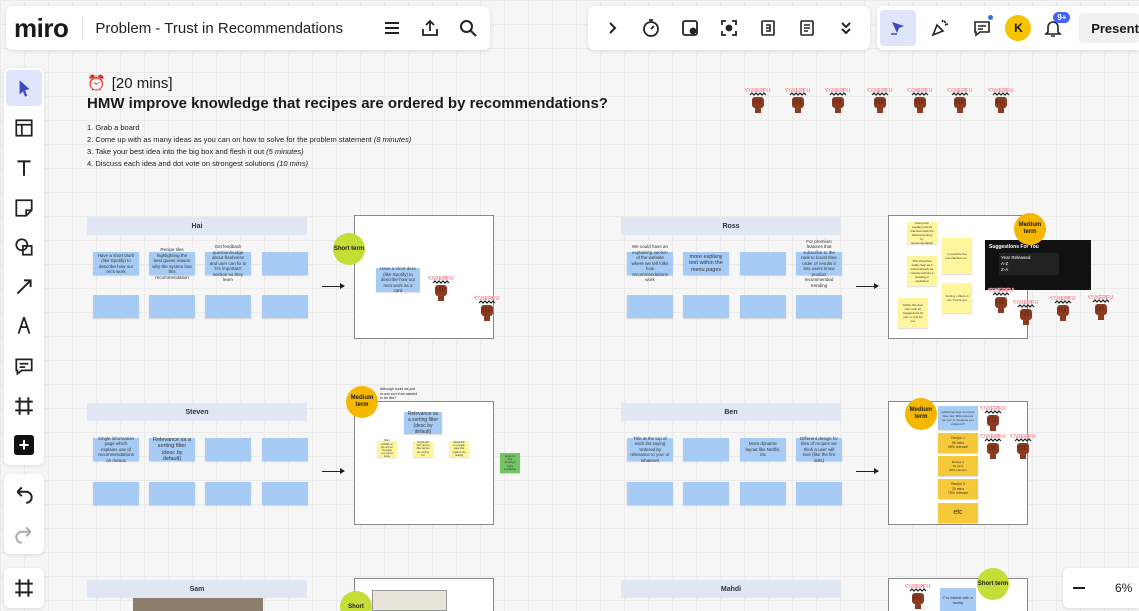 The height and width of the screenshot is (611, 1139). What do you see at coordinates (24, 327) in the screenshot?
I see `pen-icon` at bounding box center [24, 327].